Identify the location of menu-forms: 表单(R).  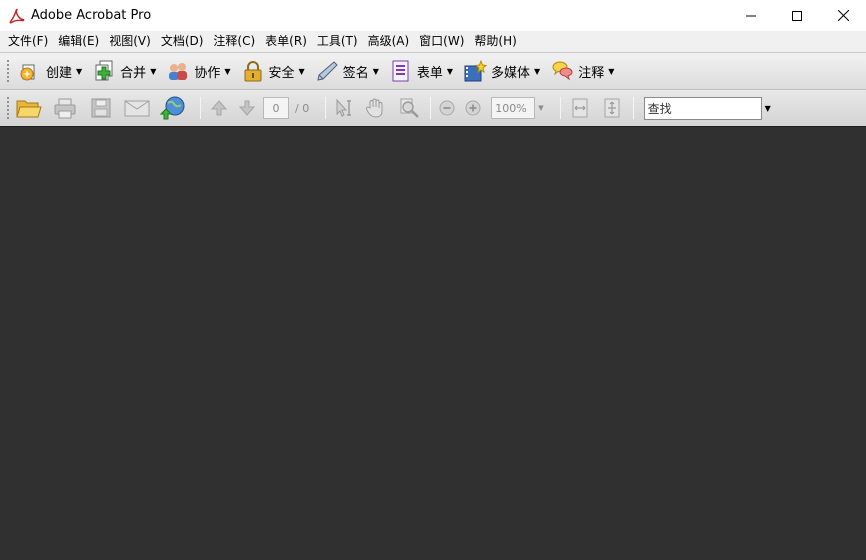
(286, 41).